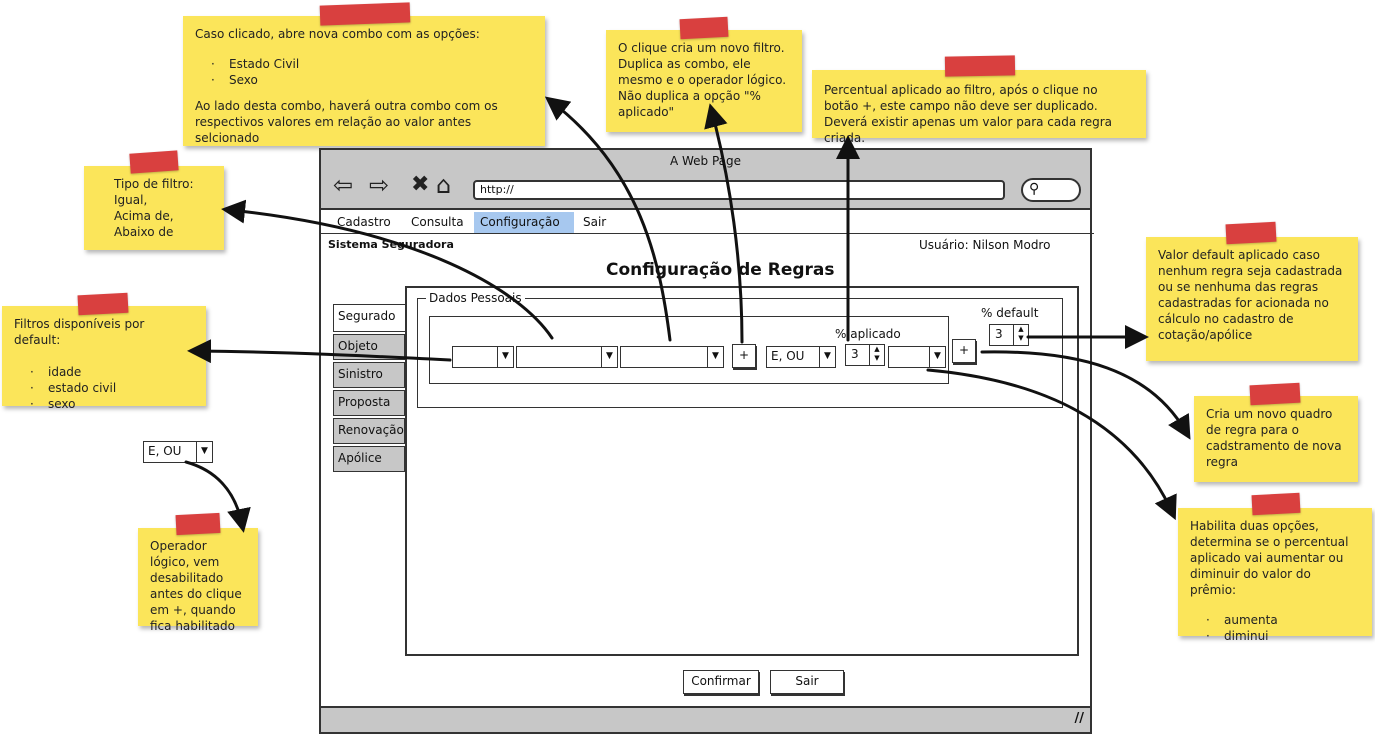 Image resolution: width=1375 pixels, height=736 pixels. What do you see at coordinates (567, 357) in the screenshot?
I see `filter-type-combo: ▼` at bounding box center [567, 357].